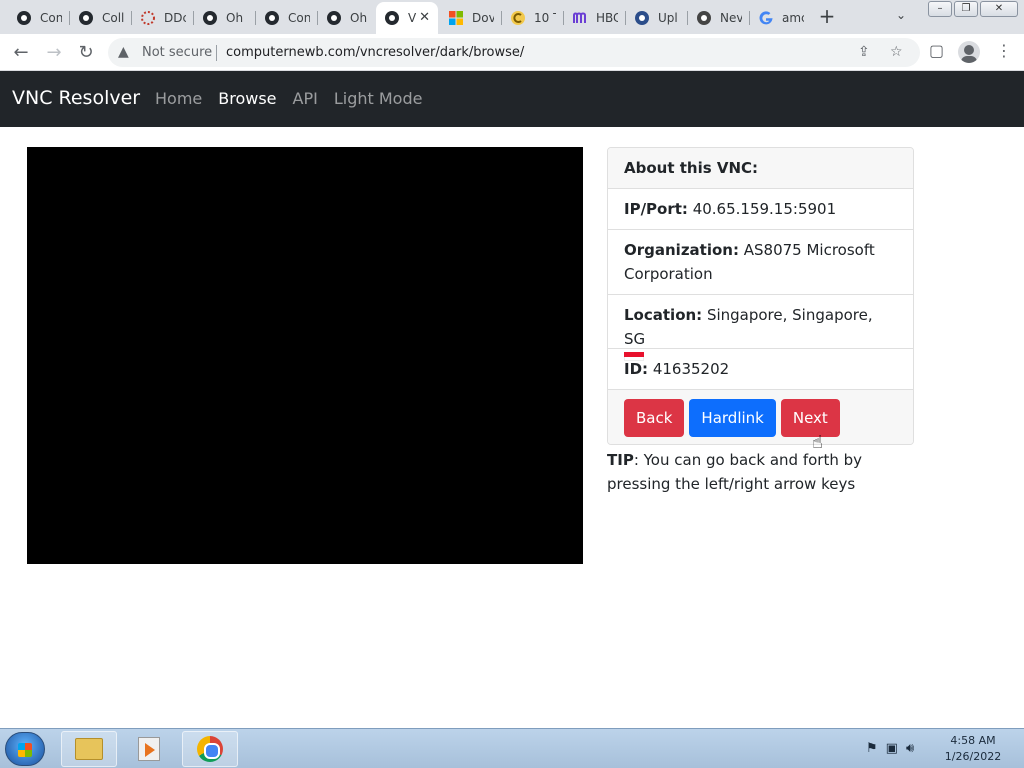 The height and width of the screenshot is (768, 1024). What do you see at coordinates (39, 18) in the screenshot?
I see `browser-tab-1: Con` at bounding box center [39, 18].